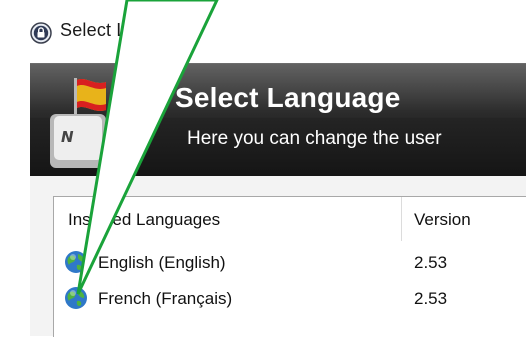 The width and height of the screenshot is (526, 337). Describe the element at coordinates (290, 263) in the screenshot. I see `list-item: English (English) 2.53` at that location.